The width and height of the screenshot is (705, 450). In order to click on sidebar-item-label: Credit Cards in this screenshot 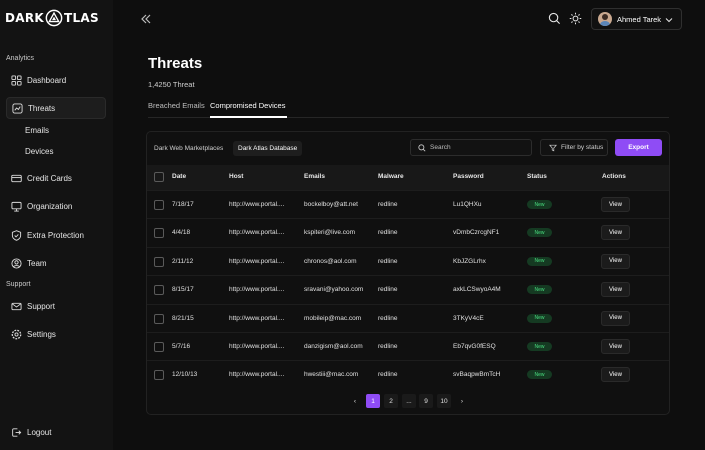, I will do `click(49, 178)`.